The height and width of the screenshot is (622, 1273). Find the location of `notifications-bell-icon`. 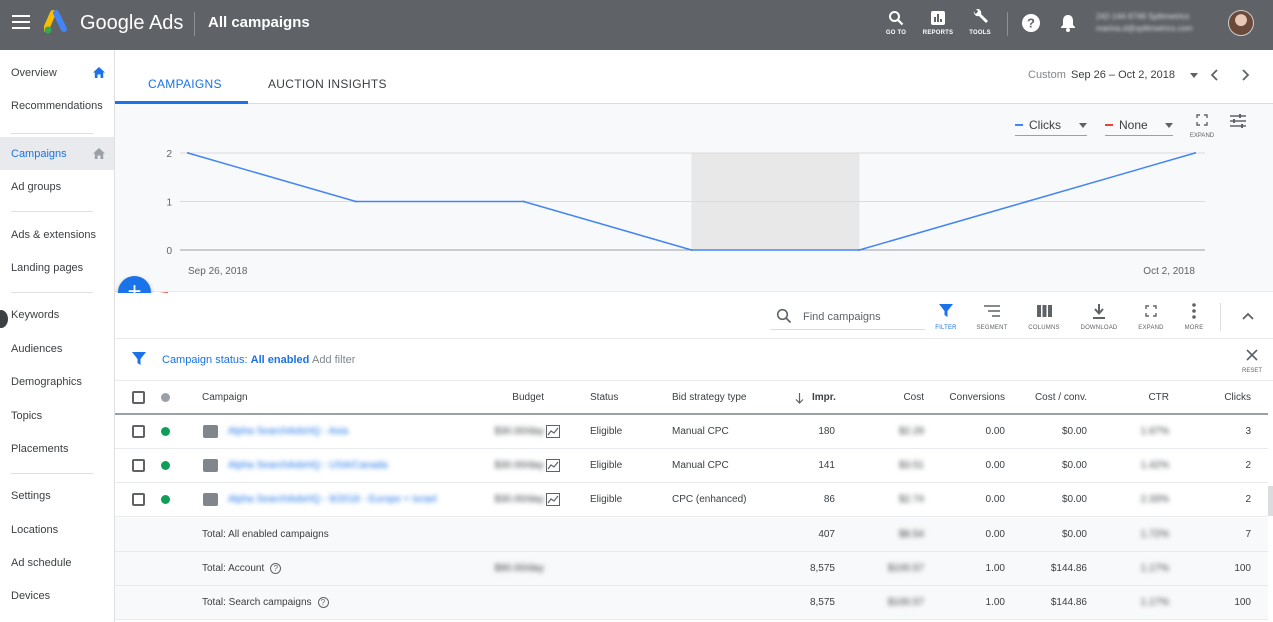

notifications-bell-icon is located at coordinates (1068, 23).